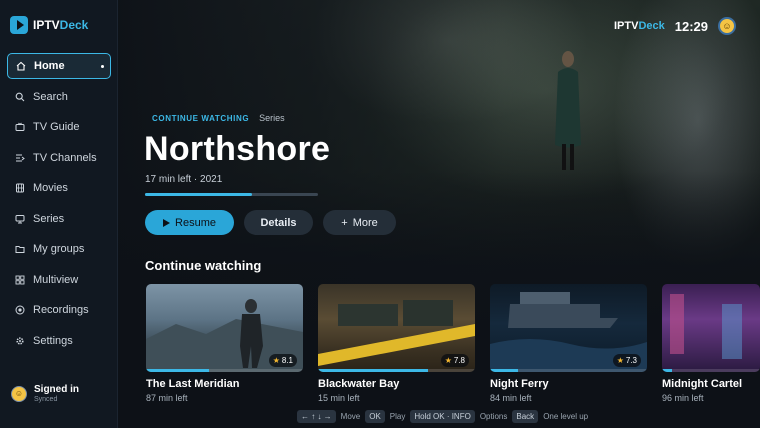  I want to click on card-subtitle: 84 min left, so click(511, 398).